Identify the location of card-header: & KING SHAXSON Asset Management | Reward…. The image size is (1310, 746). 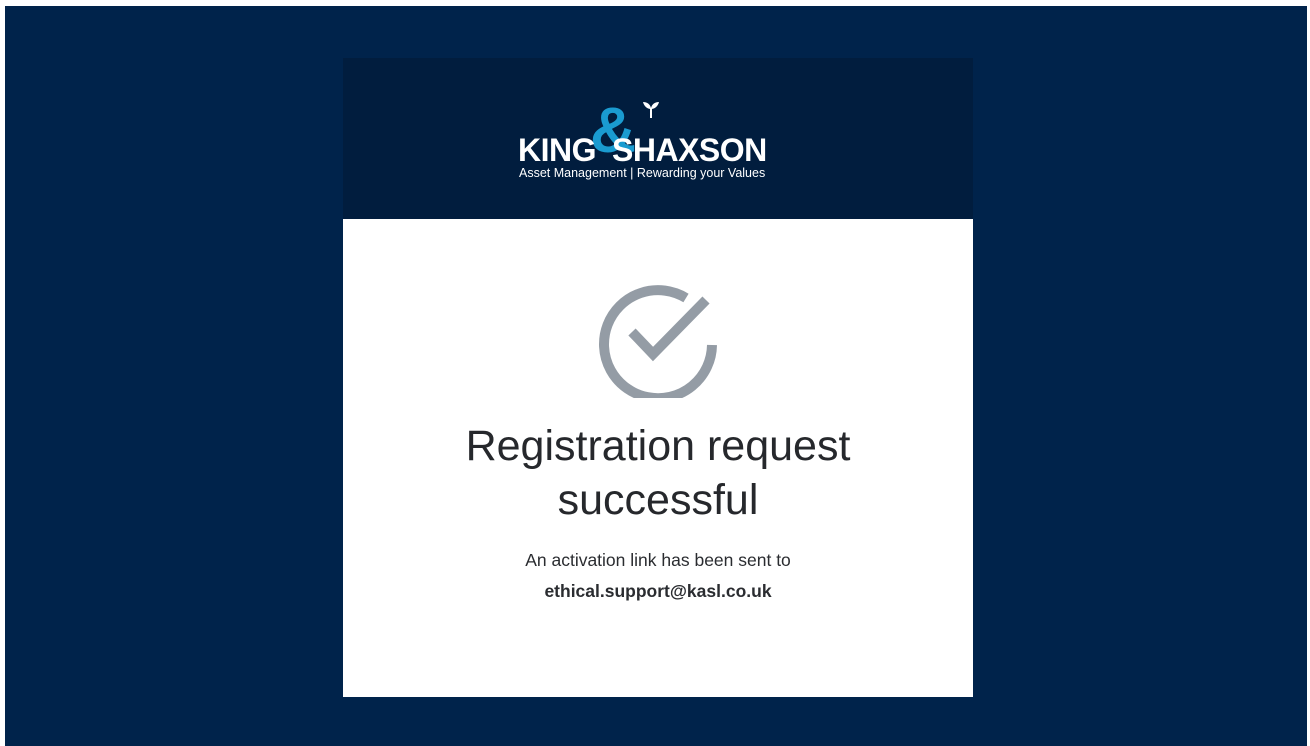
(658, 138).